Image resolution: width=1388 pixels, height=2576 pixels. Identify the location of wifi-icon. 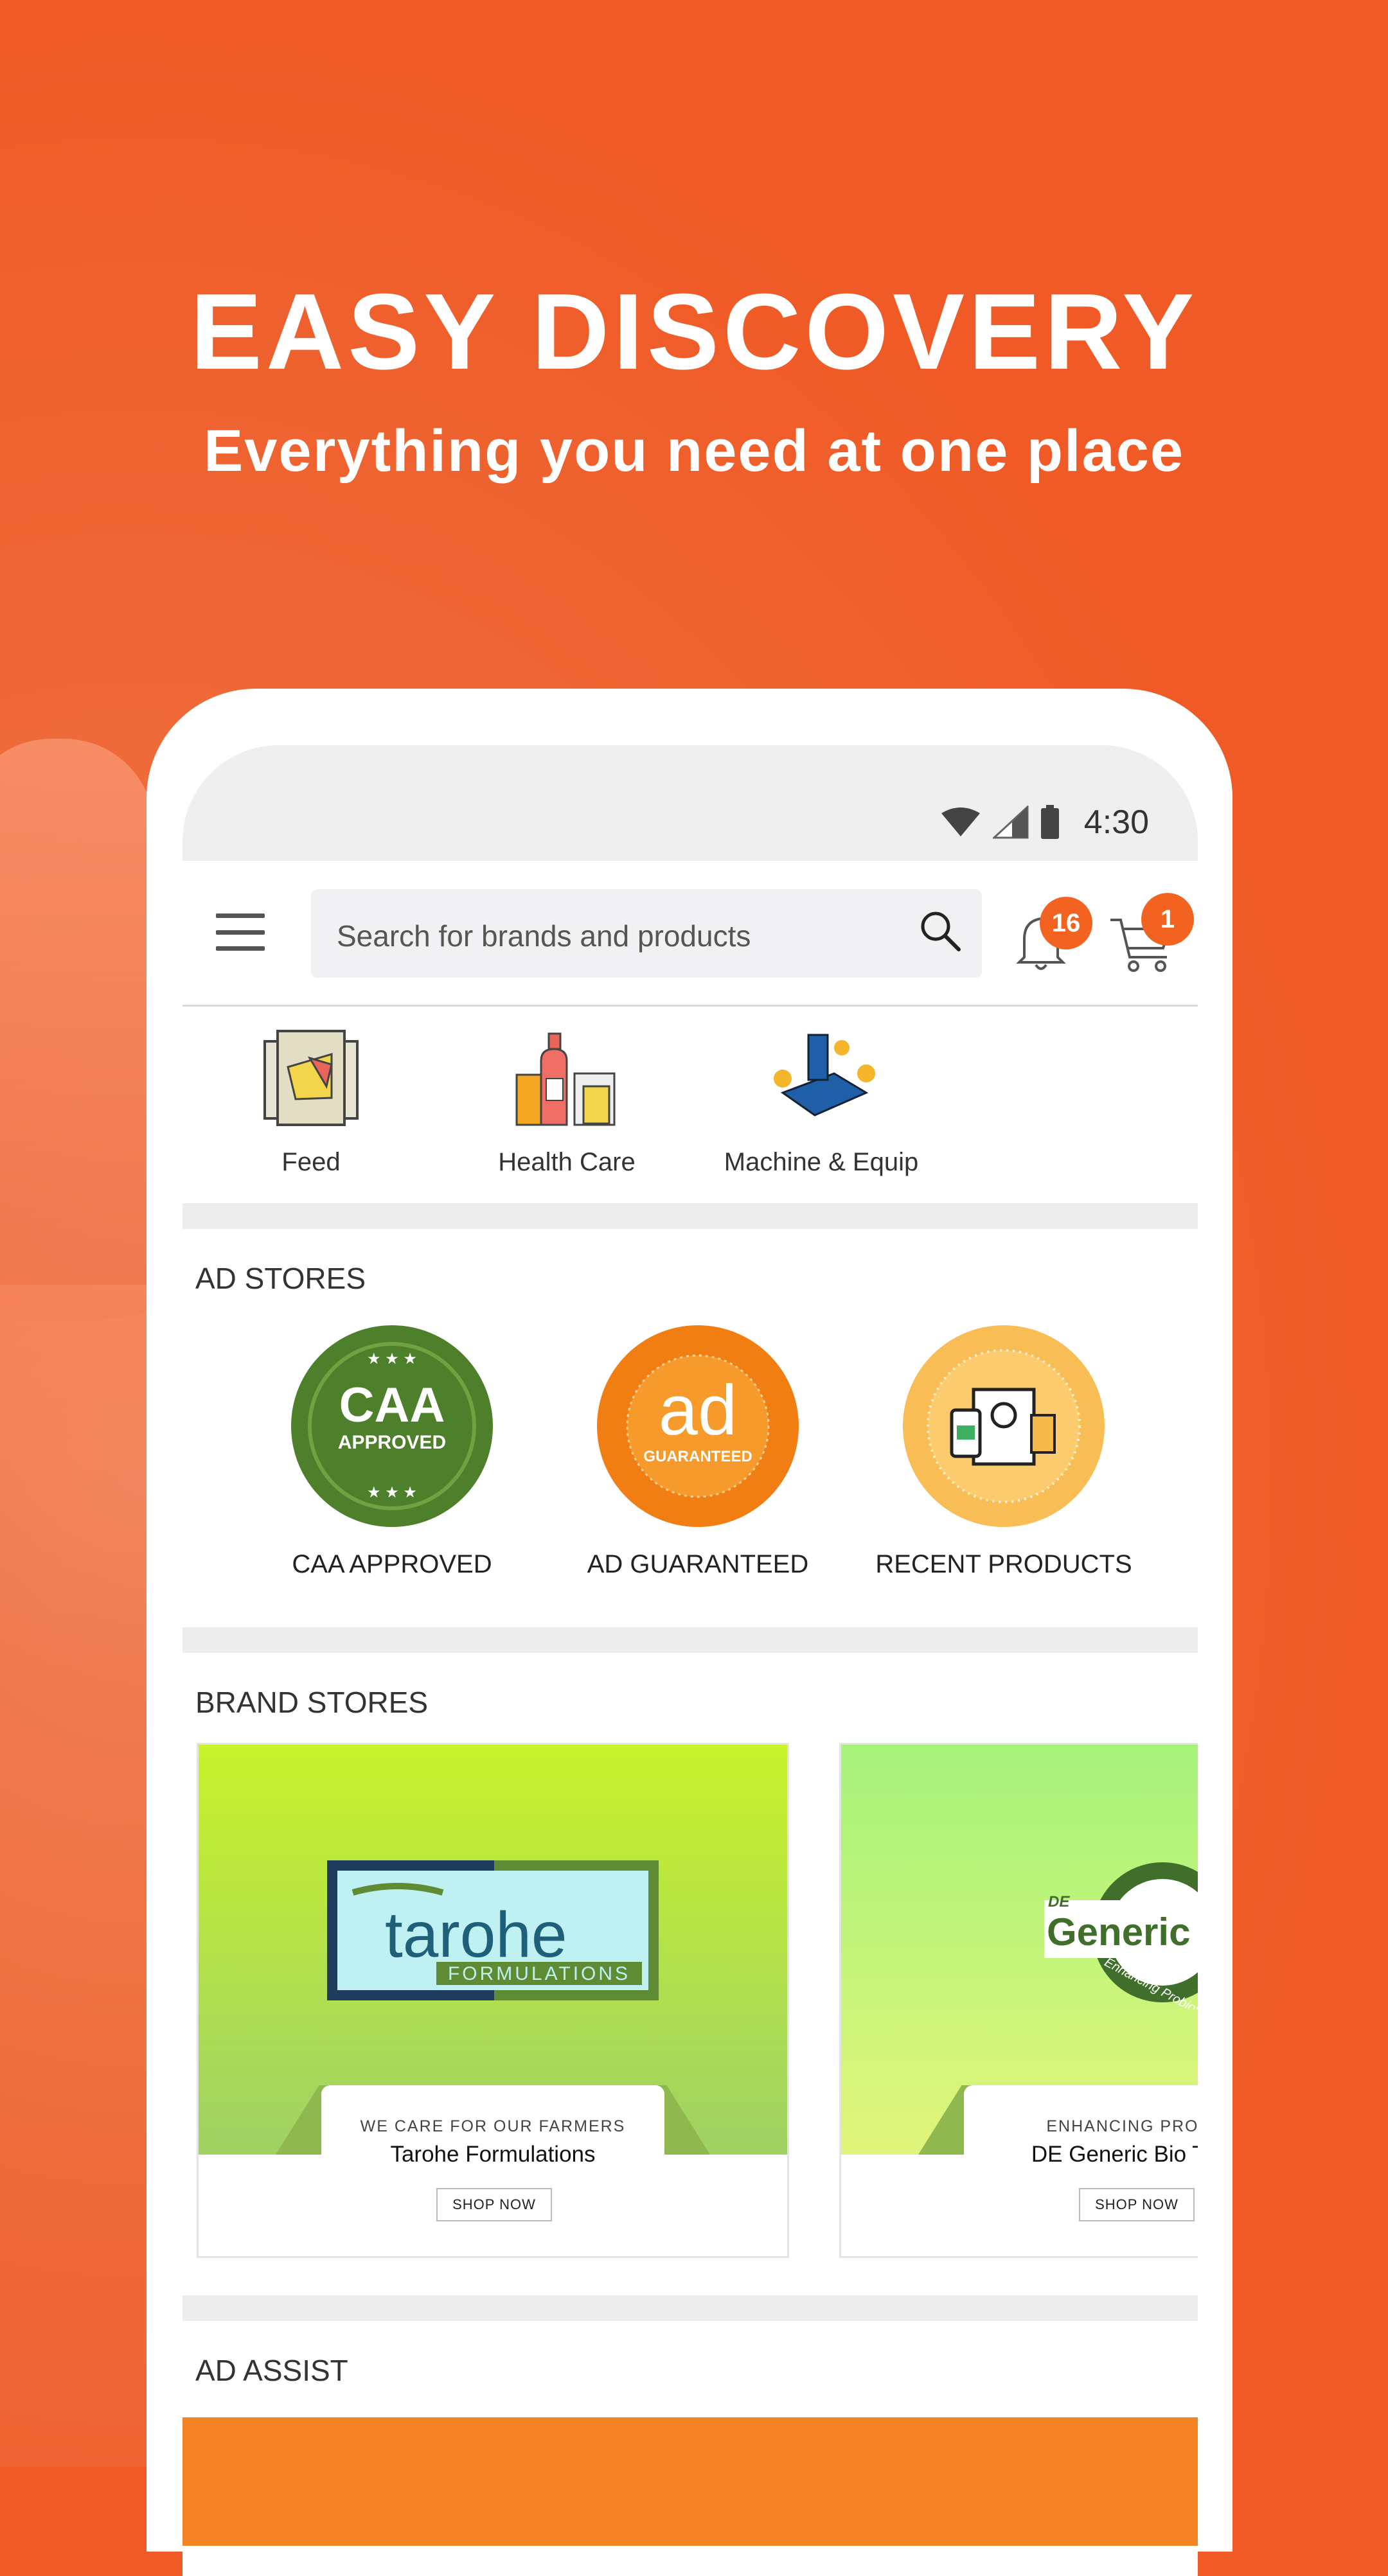
(960, 821).